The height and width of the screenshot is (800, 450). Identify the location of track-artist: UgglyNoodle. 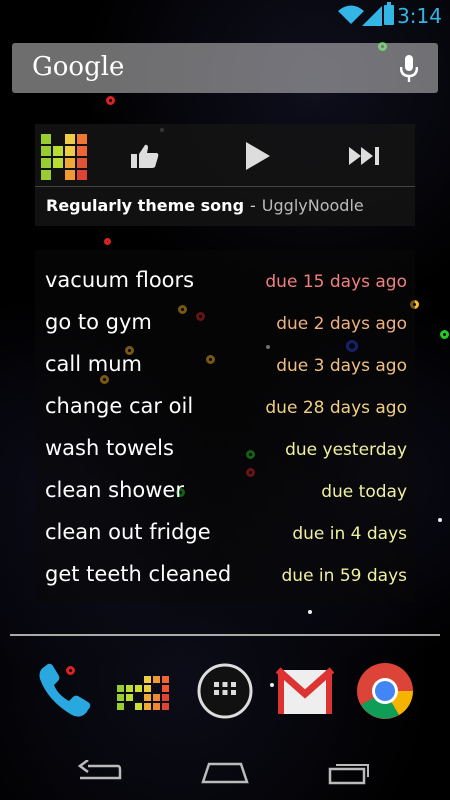
(312, 205).